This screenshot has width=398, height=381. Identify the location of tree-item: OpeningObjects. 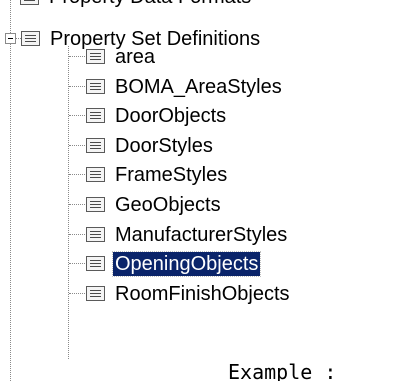
(174, 263).